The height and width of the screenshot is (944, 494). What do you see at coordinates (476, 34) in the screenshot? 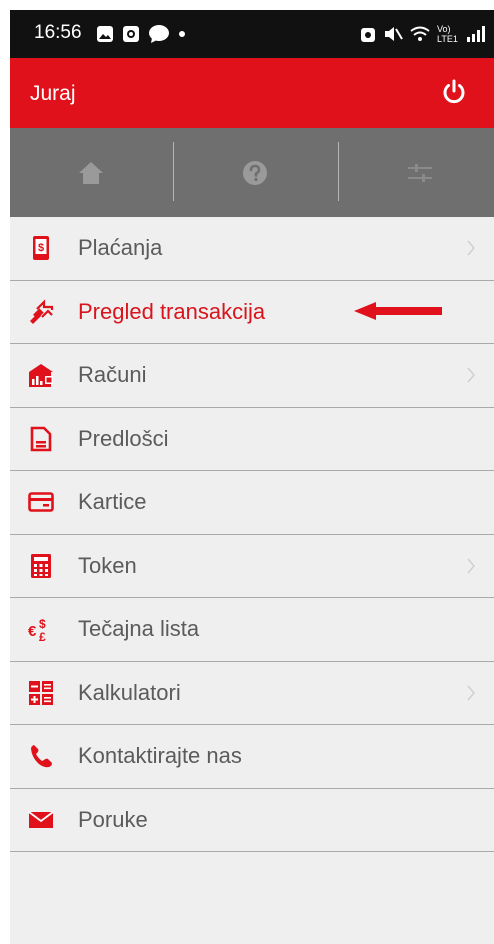
I see `signal-icon` at bounding box center [476, 34].